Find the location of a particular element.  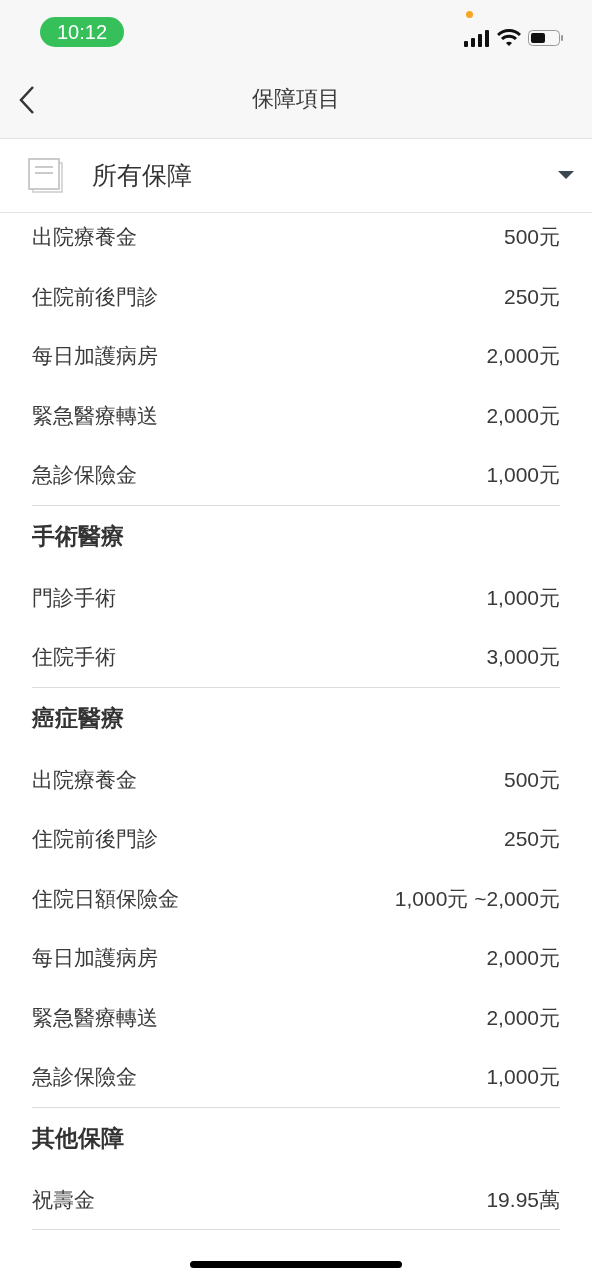

wifi-icon is located at coordinates (509, 37).